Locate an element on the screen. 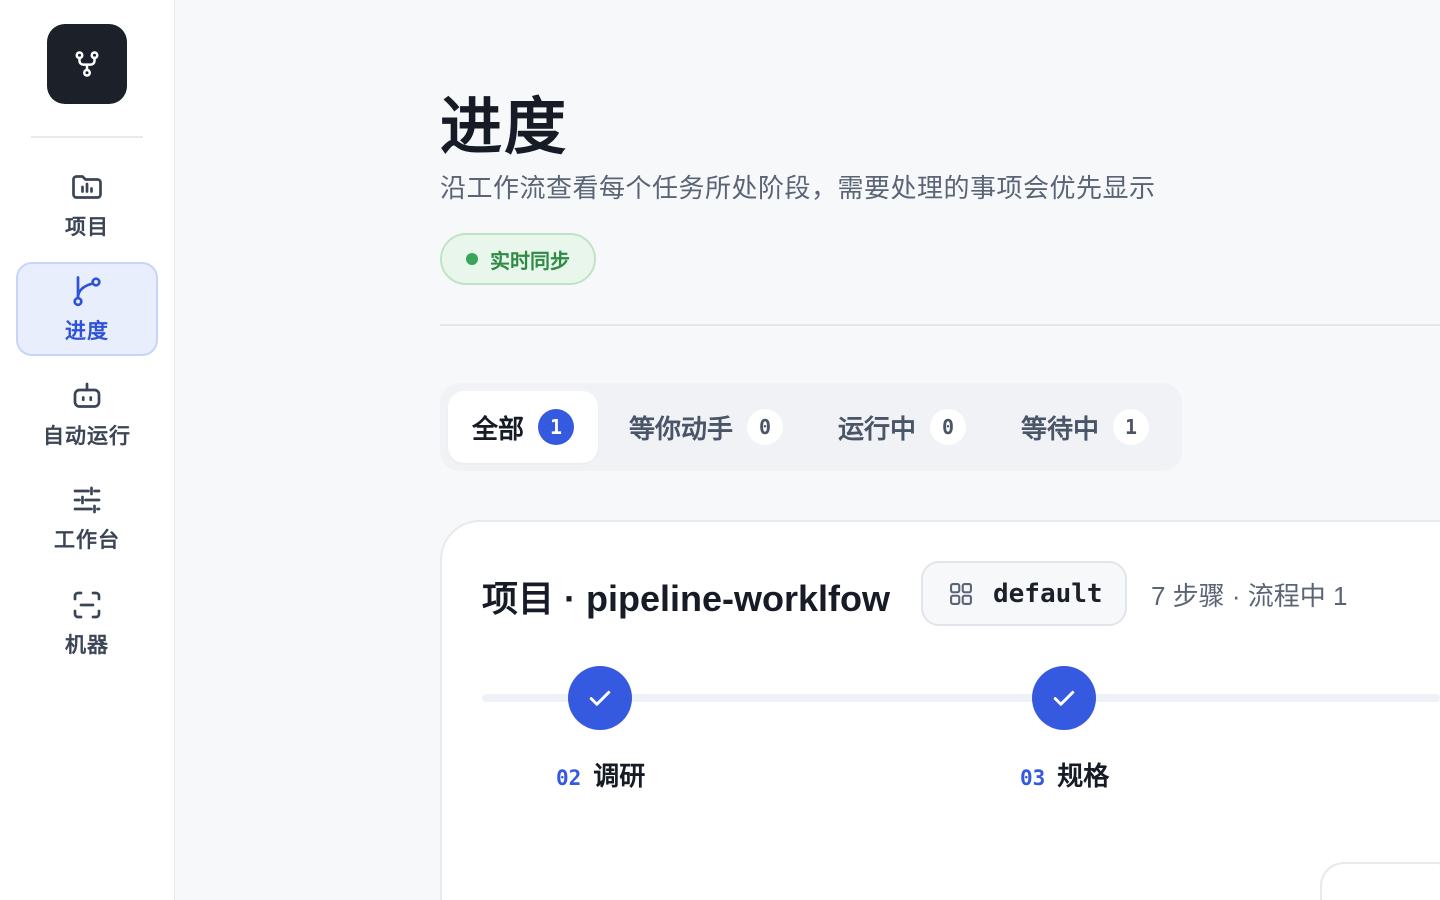 Image resolution: width=1440 pixels, height=900 pixels. app-logo is located at coordinates (87, 64).